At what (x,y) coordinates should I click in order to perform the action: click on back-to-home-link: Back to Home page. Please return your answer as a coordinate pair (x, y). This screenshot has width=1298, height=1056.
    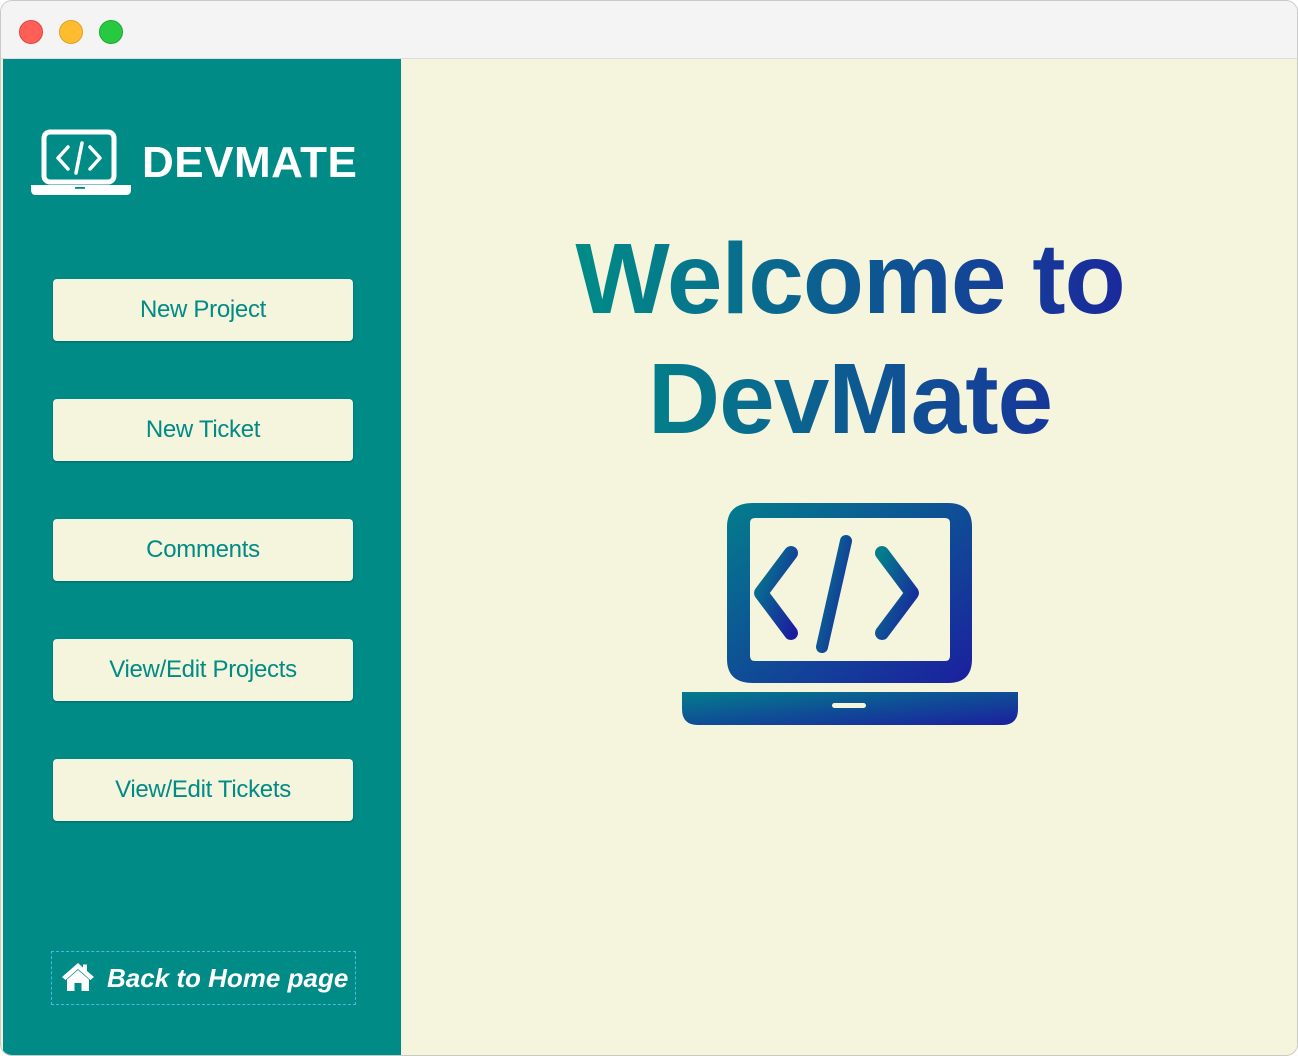
    Looking at the image, I should click on (203, 978).